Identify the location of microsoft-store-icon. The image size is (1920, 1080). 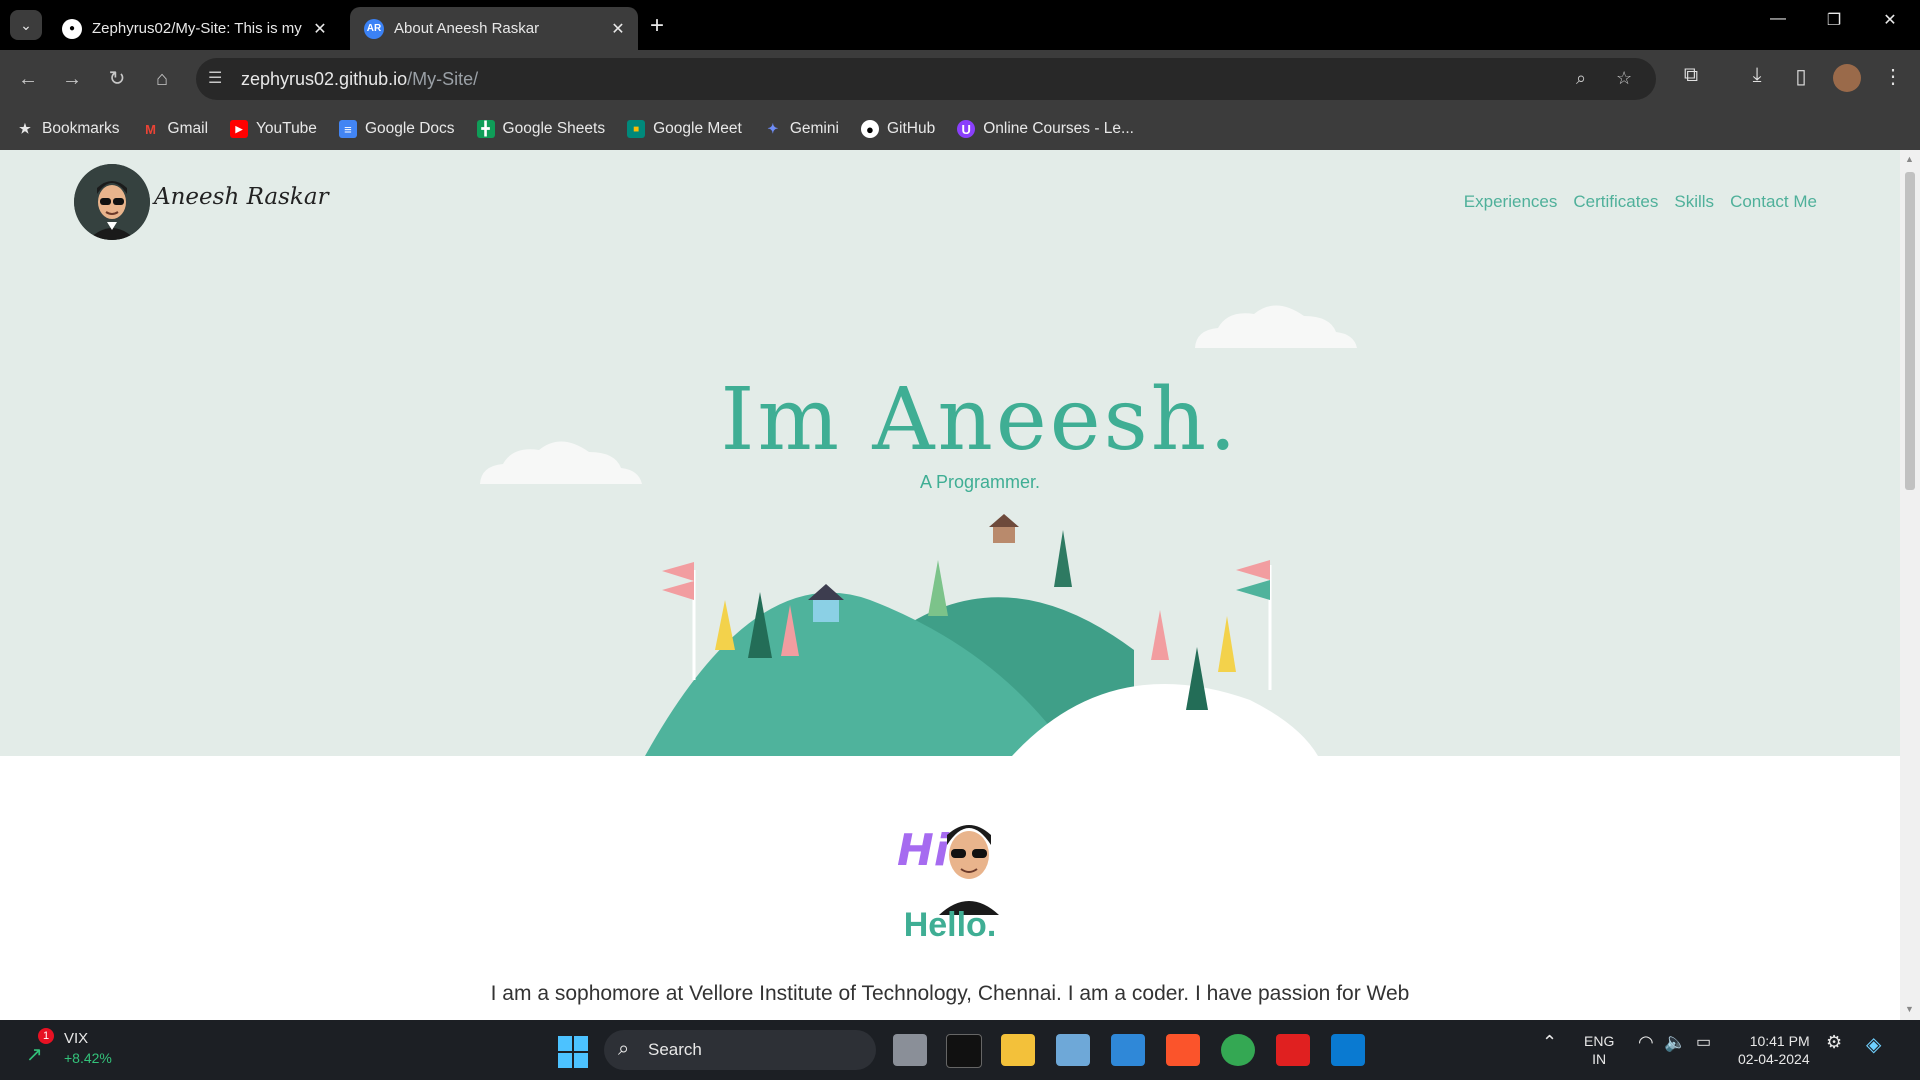
(1128, 1050).